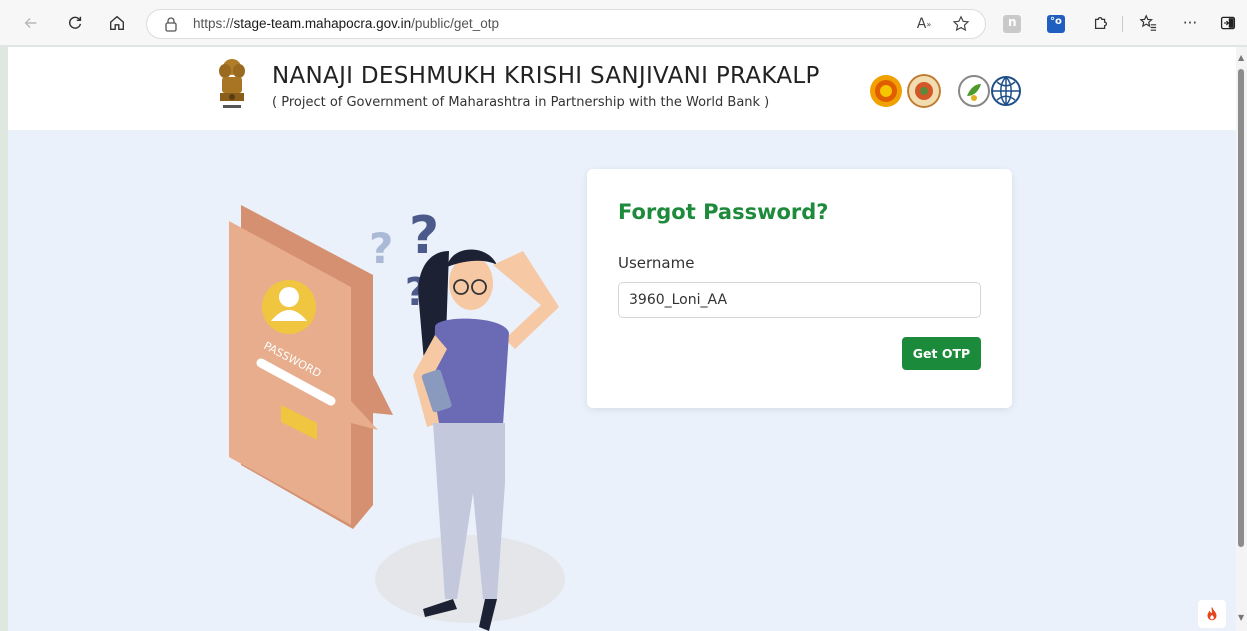 Image resolution: width=1247 pixels, height=631 pixels. Describe the element at coordinates (1241, 308) in the screenshot. I see `scroll-thumb` at that location.